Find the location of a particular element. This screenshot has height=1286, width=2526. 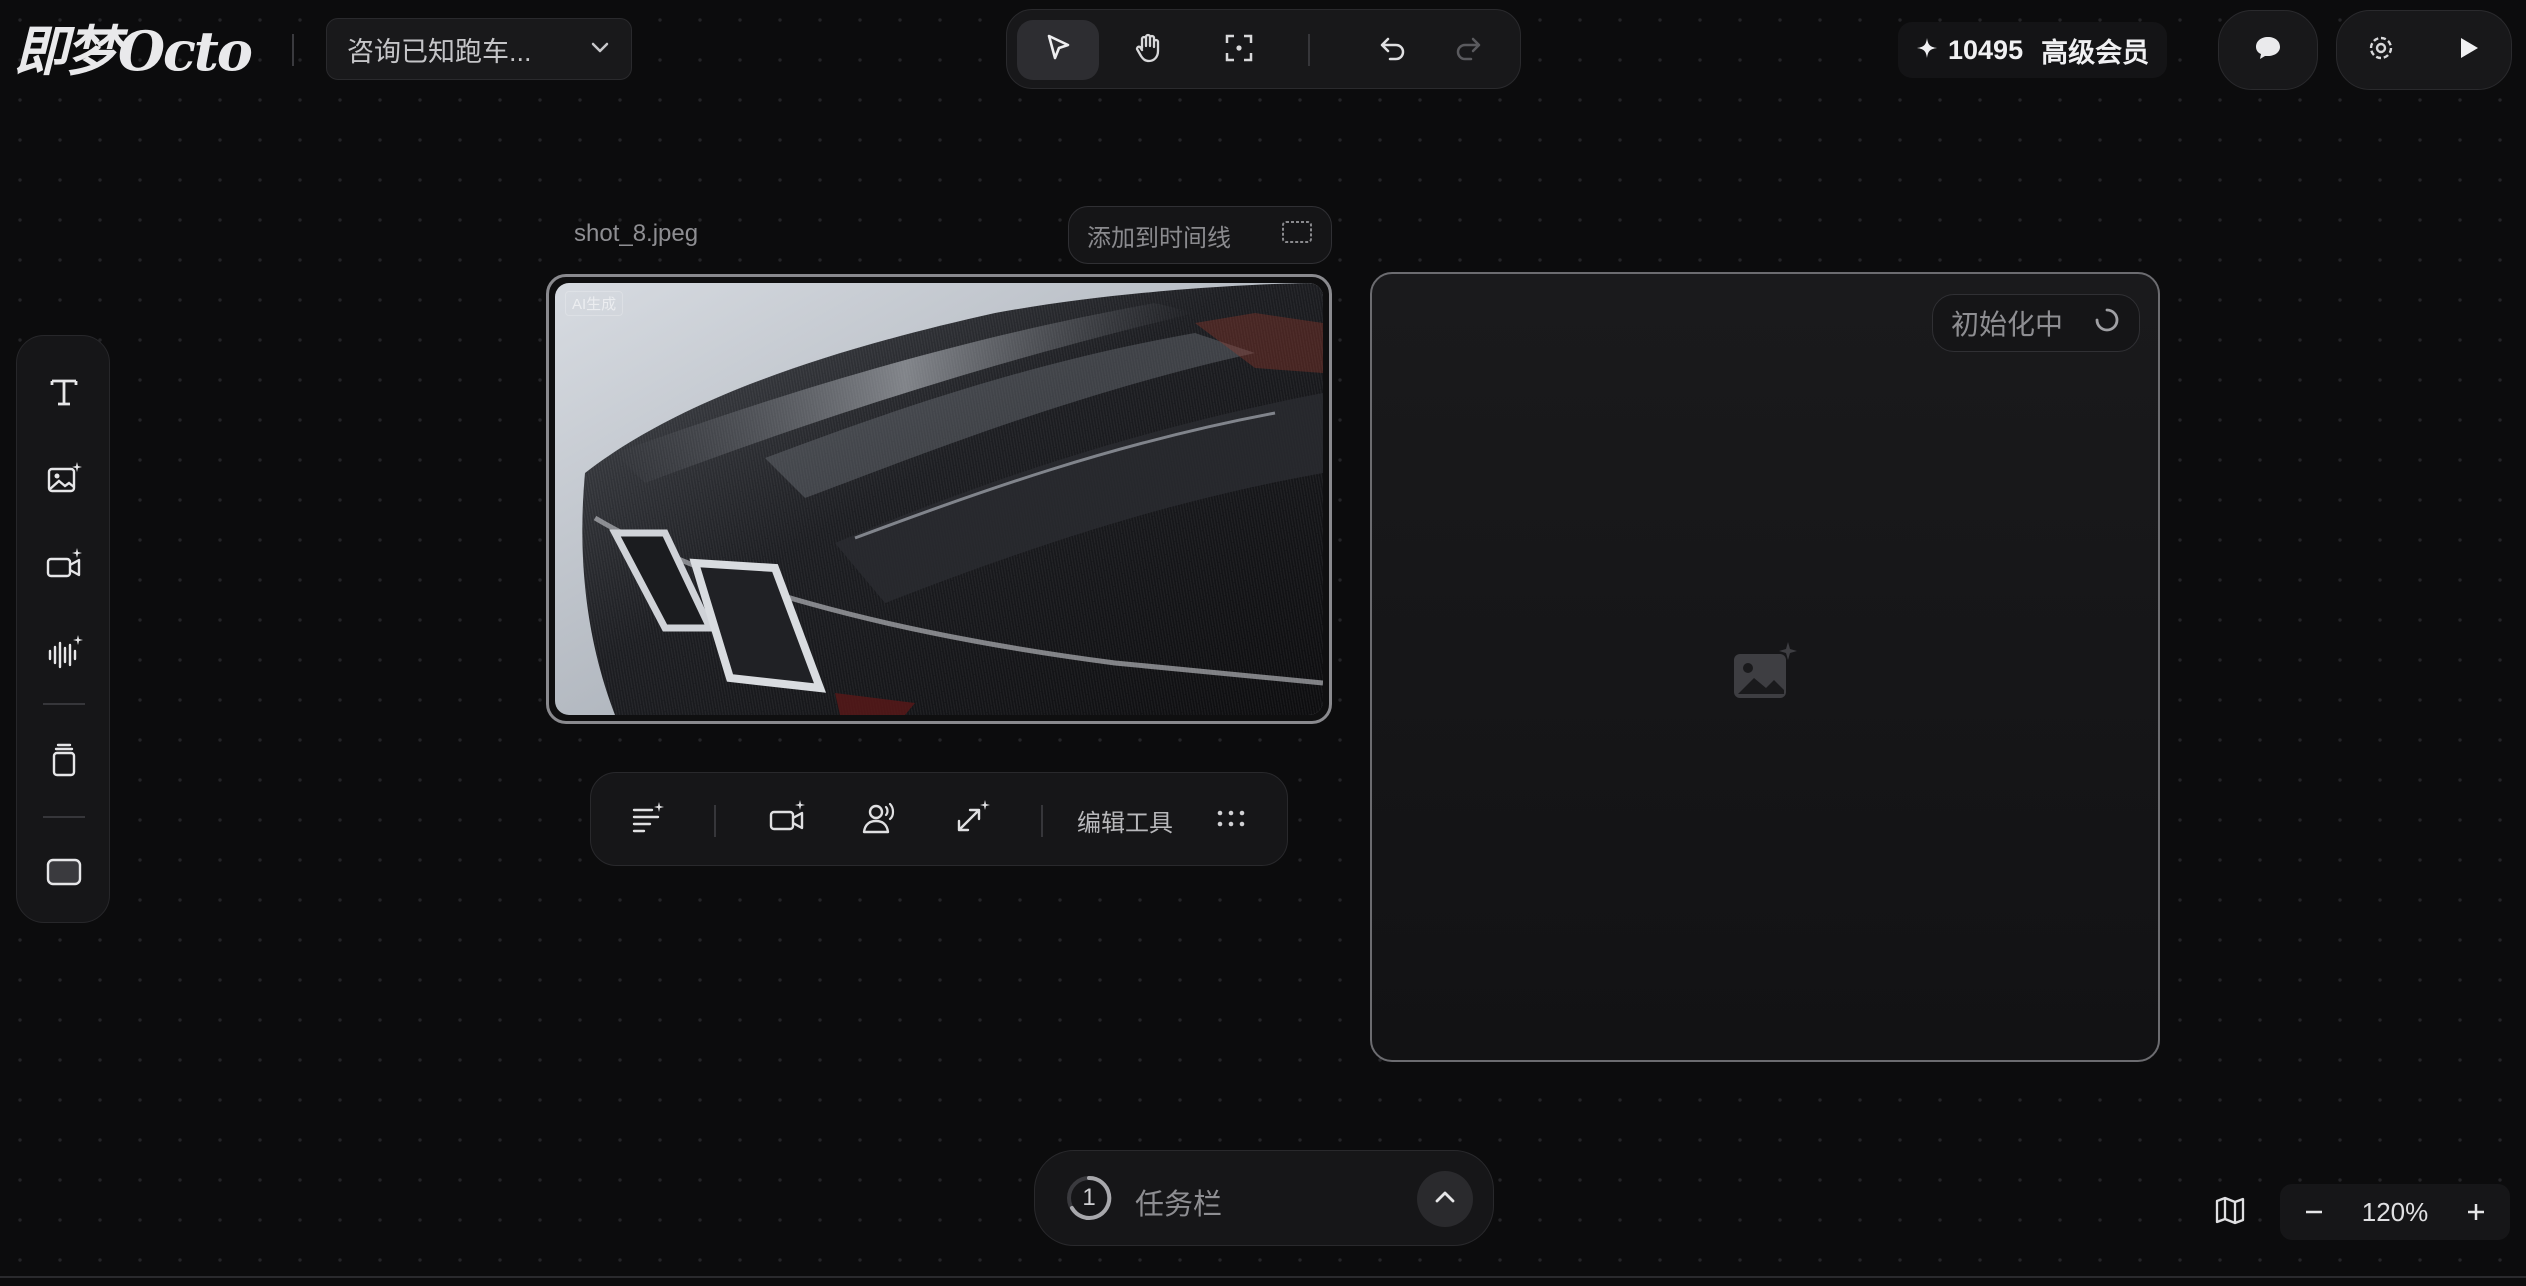

header-divider is located at coordinates (293, 50).